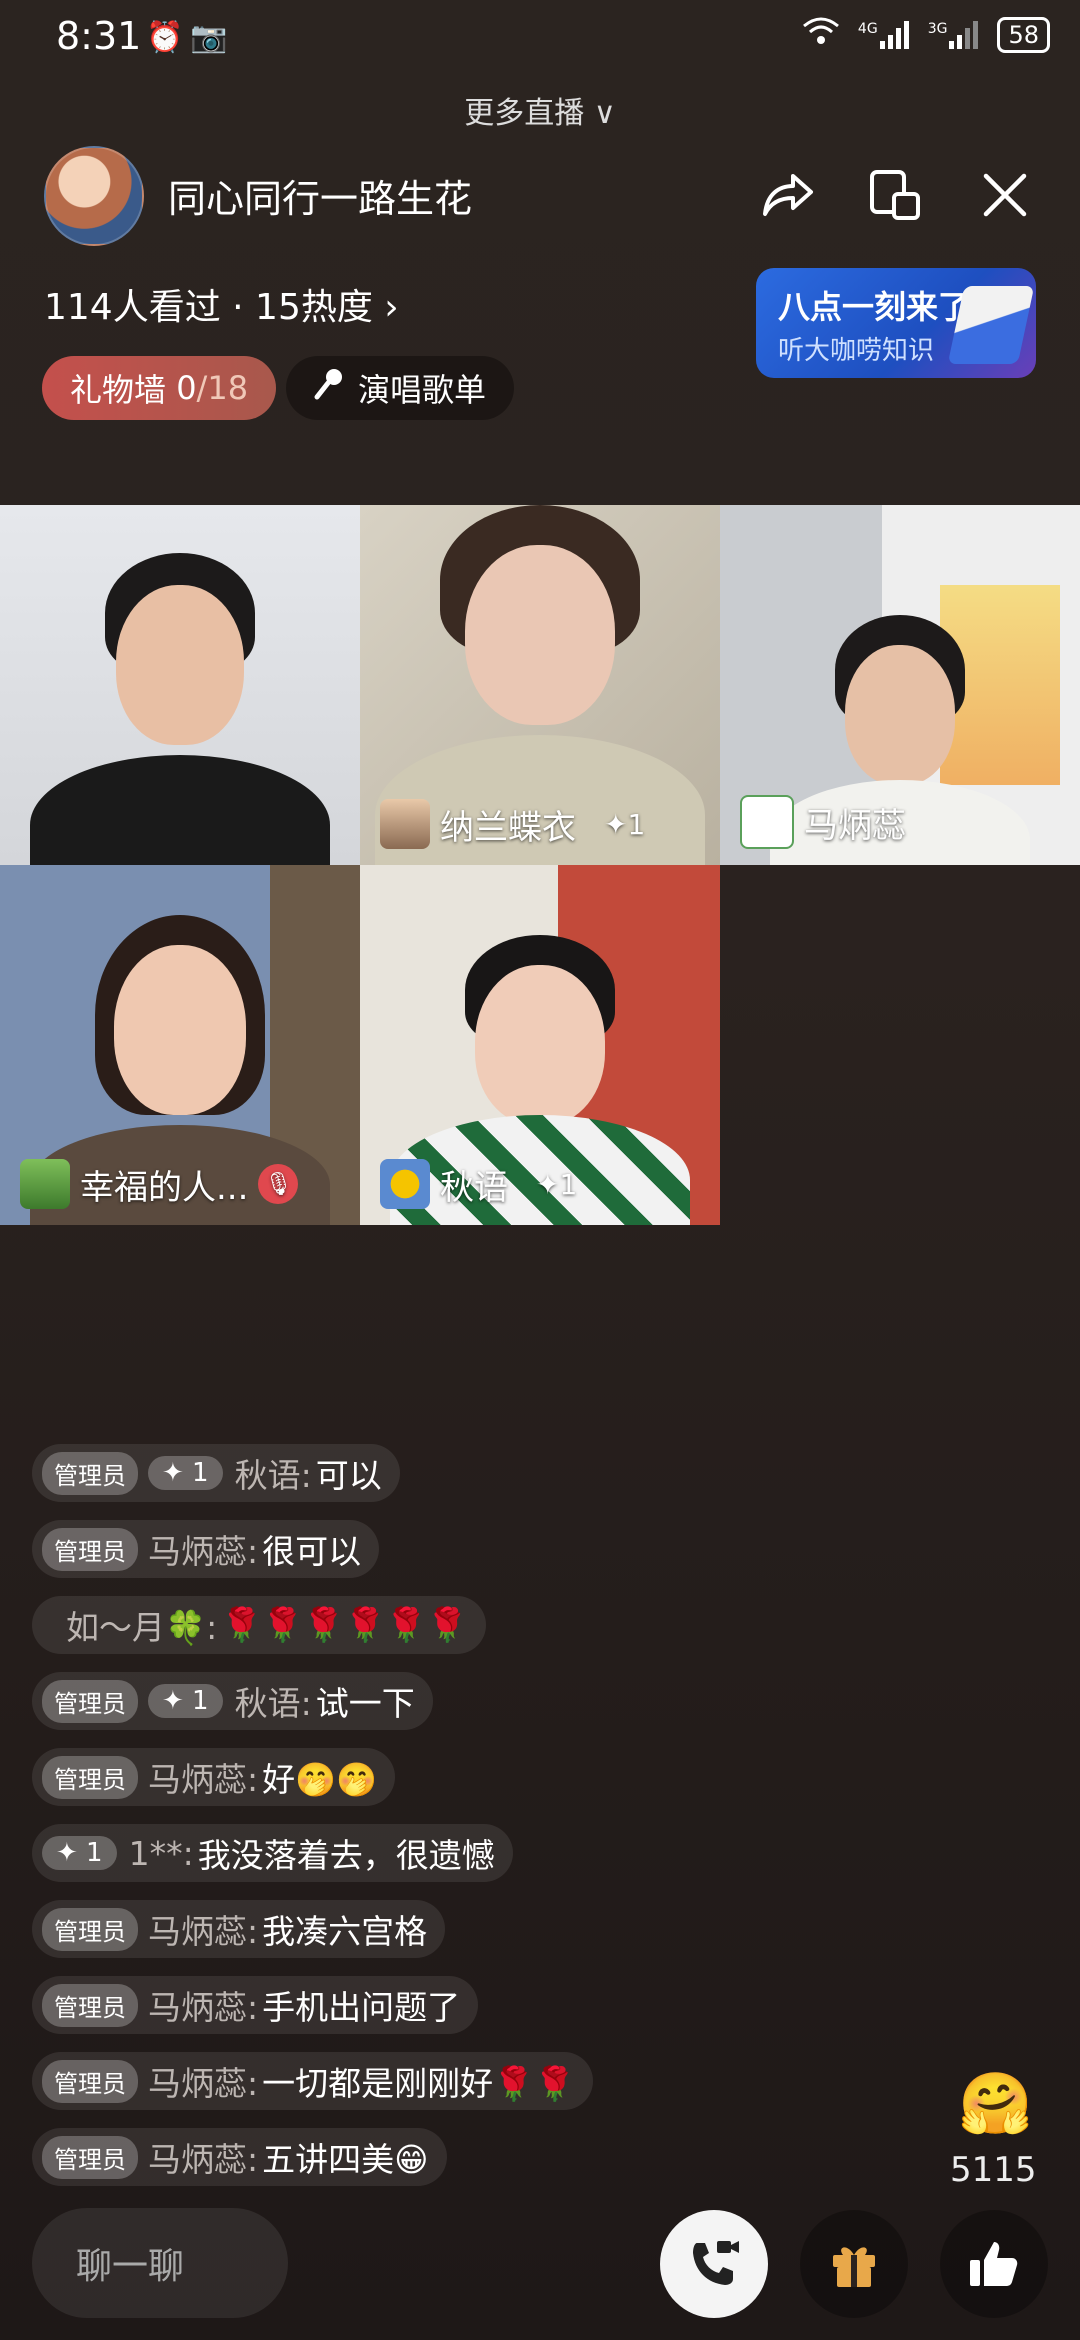 This screenshot has width=1080, height=2340. I want to click on video-call-button, so click(714, 2264).